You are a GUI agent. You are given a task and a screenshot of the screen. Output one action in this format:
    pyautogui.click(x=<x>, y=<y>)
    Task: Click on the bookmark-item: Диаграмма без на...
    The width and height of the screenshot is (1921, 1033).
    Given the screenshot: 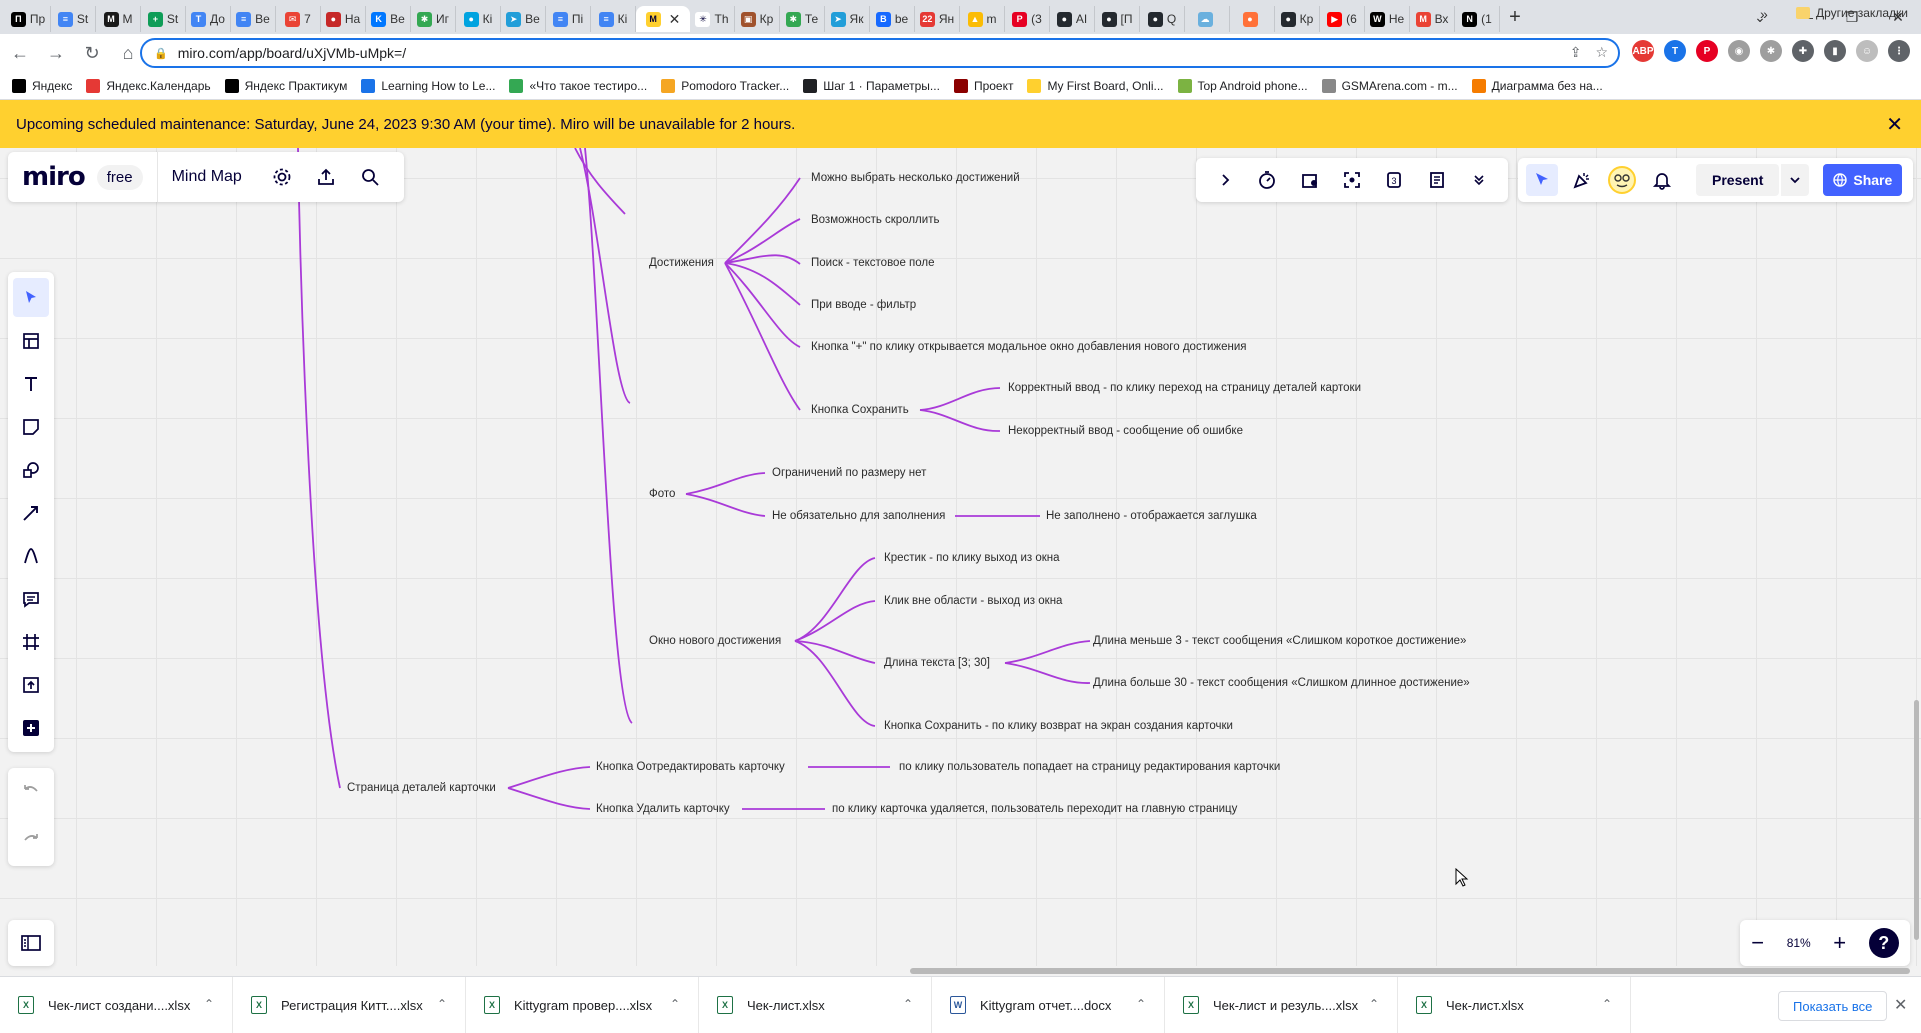 What is the action you would take?
    pyautogui.click(x=1537, y=85)
    